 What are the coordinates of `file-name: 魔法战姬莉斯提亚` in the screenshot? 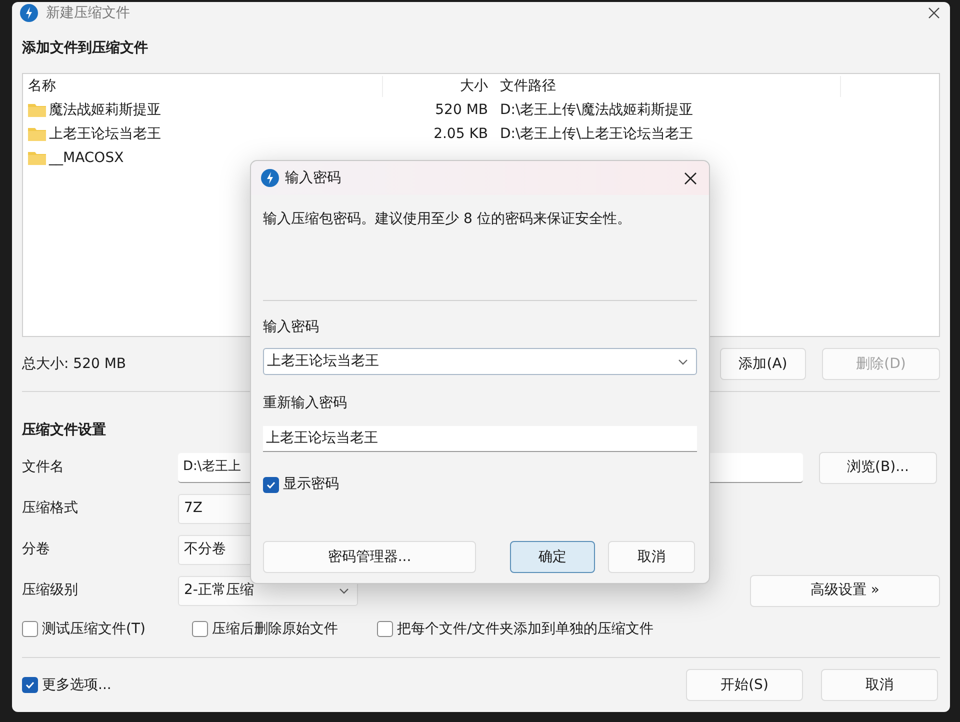 It's located at (105, 110).